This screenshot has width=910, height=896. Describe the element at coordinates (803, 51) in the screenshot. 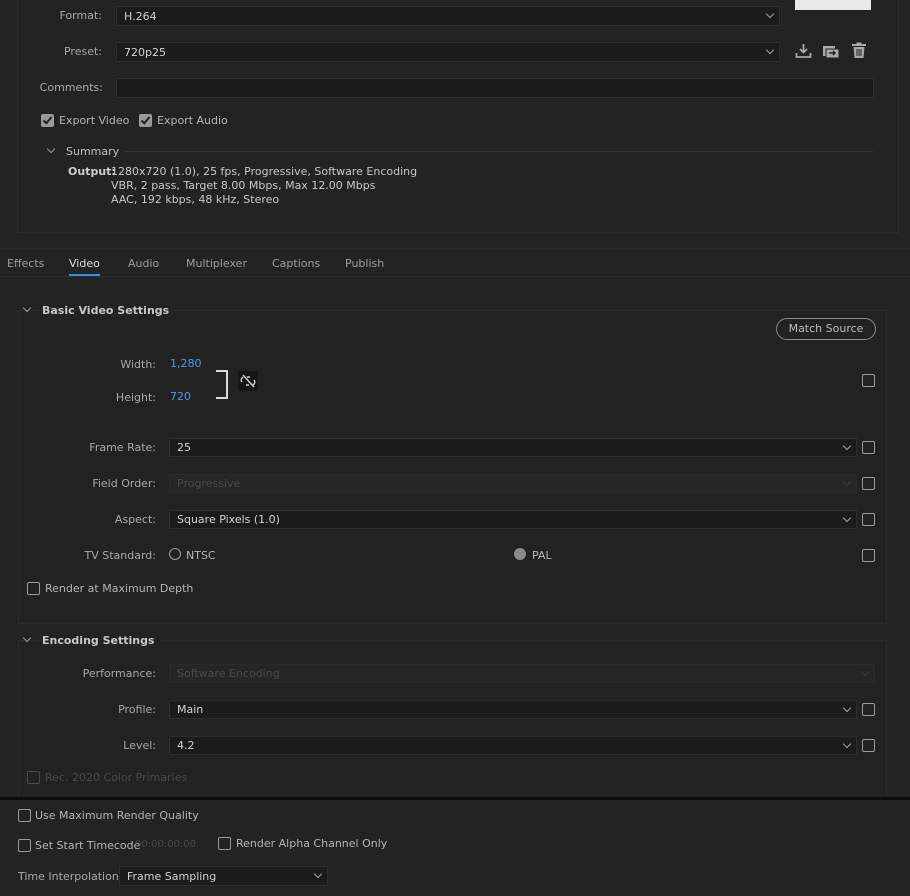

I see `save-preset-icon` at that location.